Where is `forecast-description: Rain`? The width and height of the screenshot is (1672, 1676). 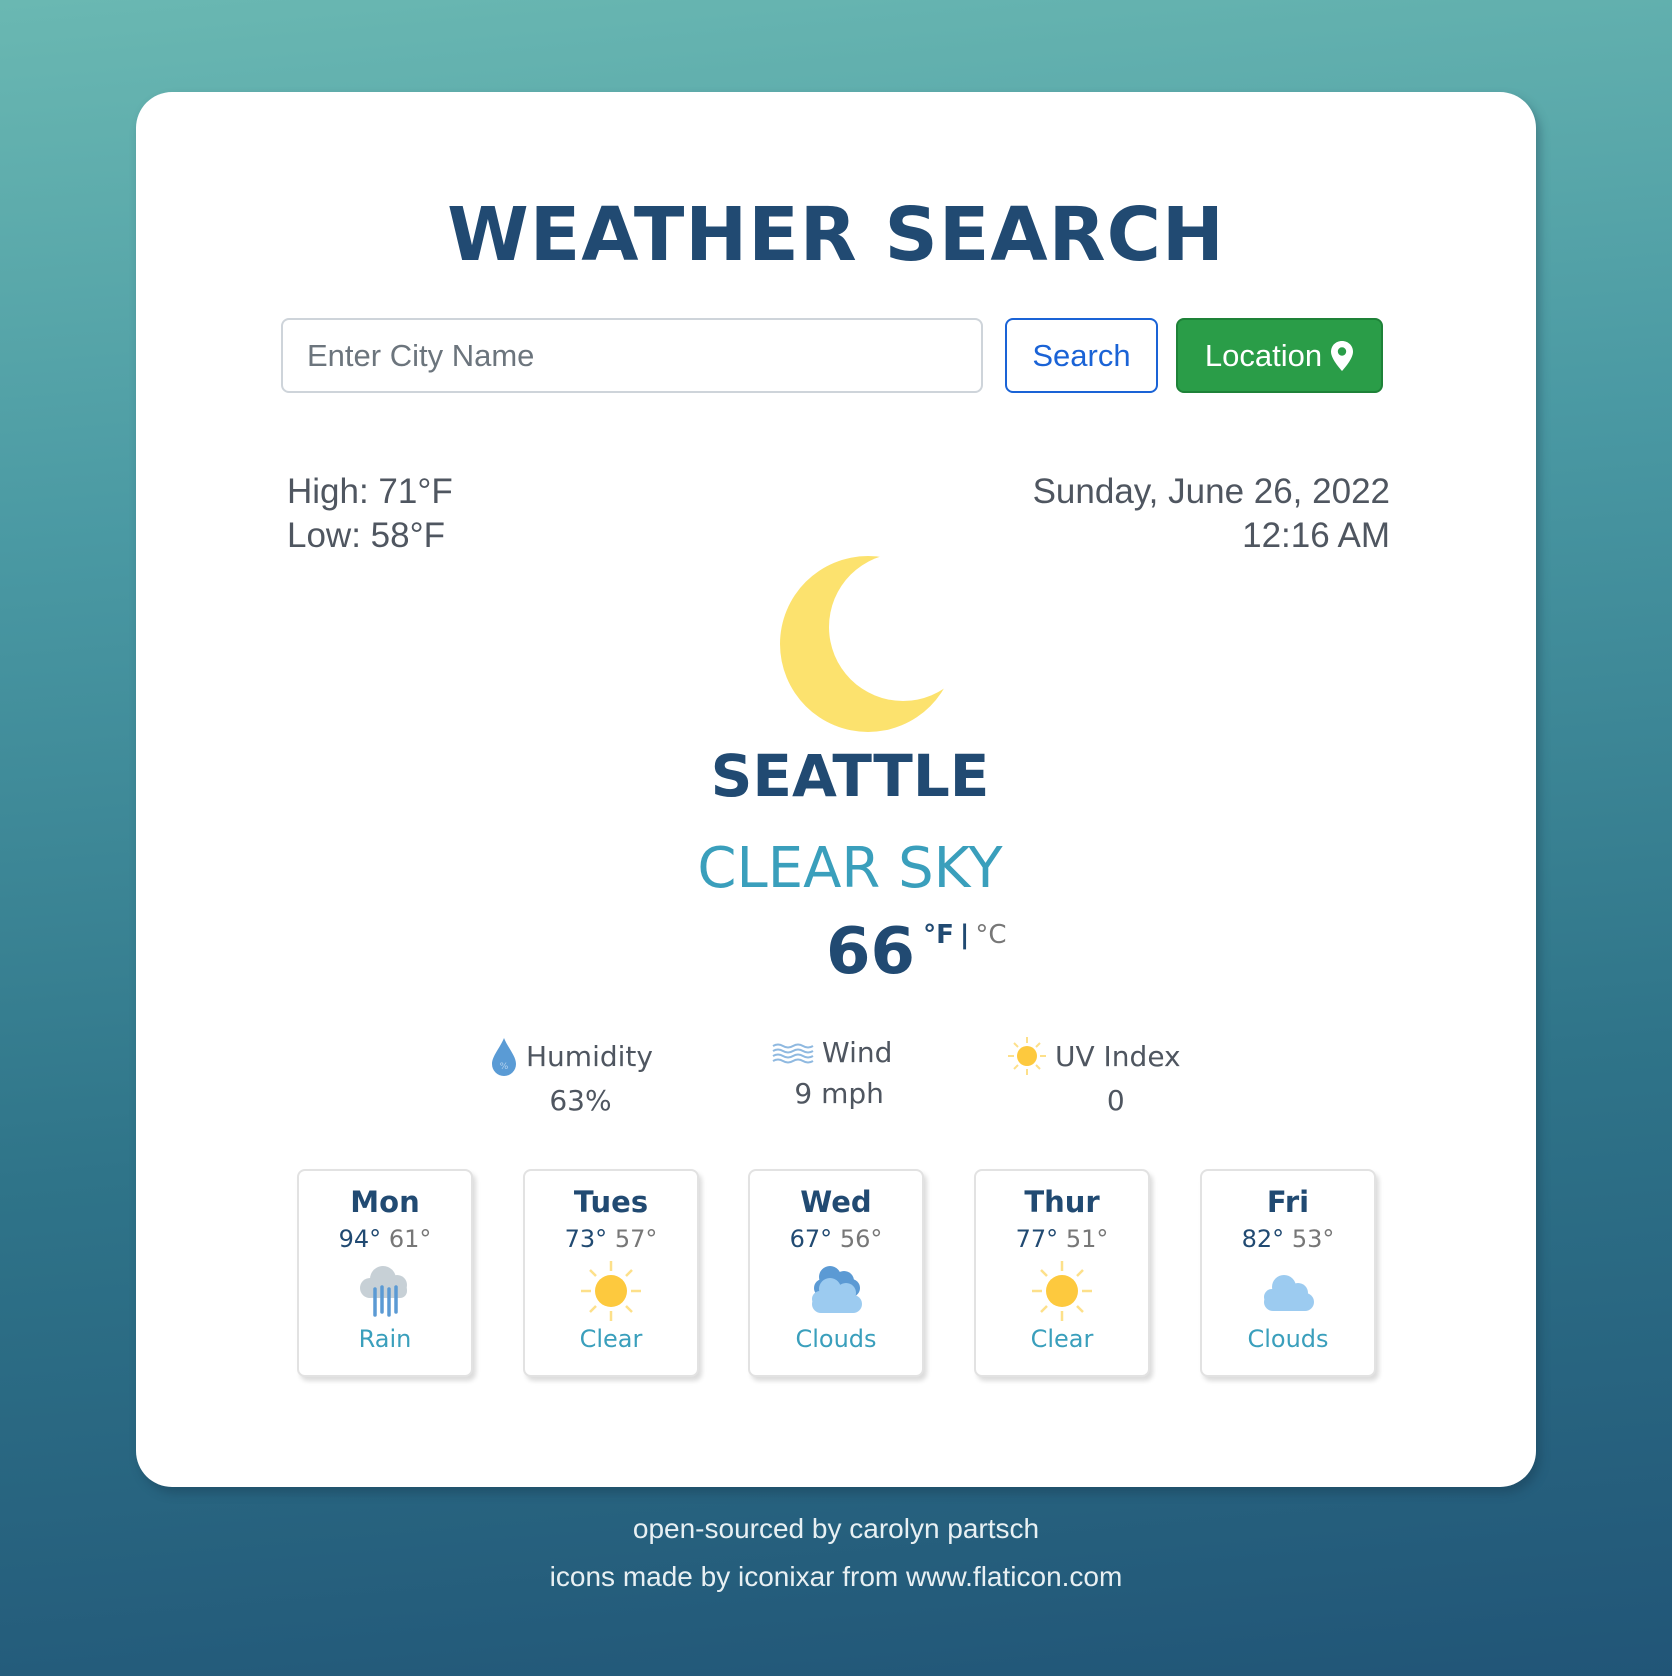 forecast-description: Rain is located at coordinates (385, 1339).